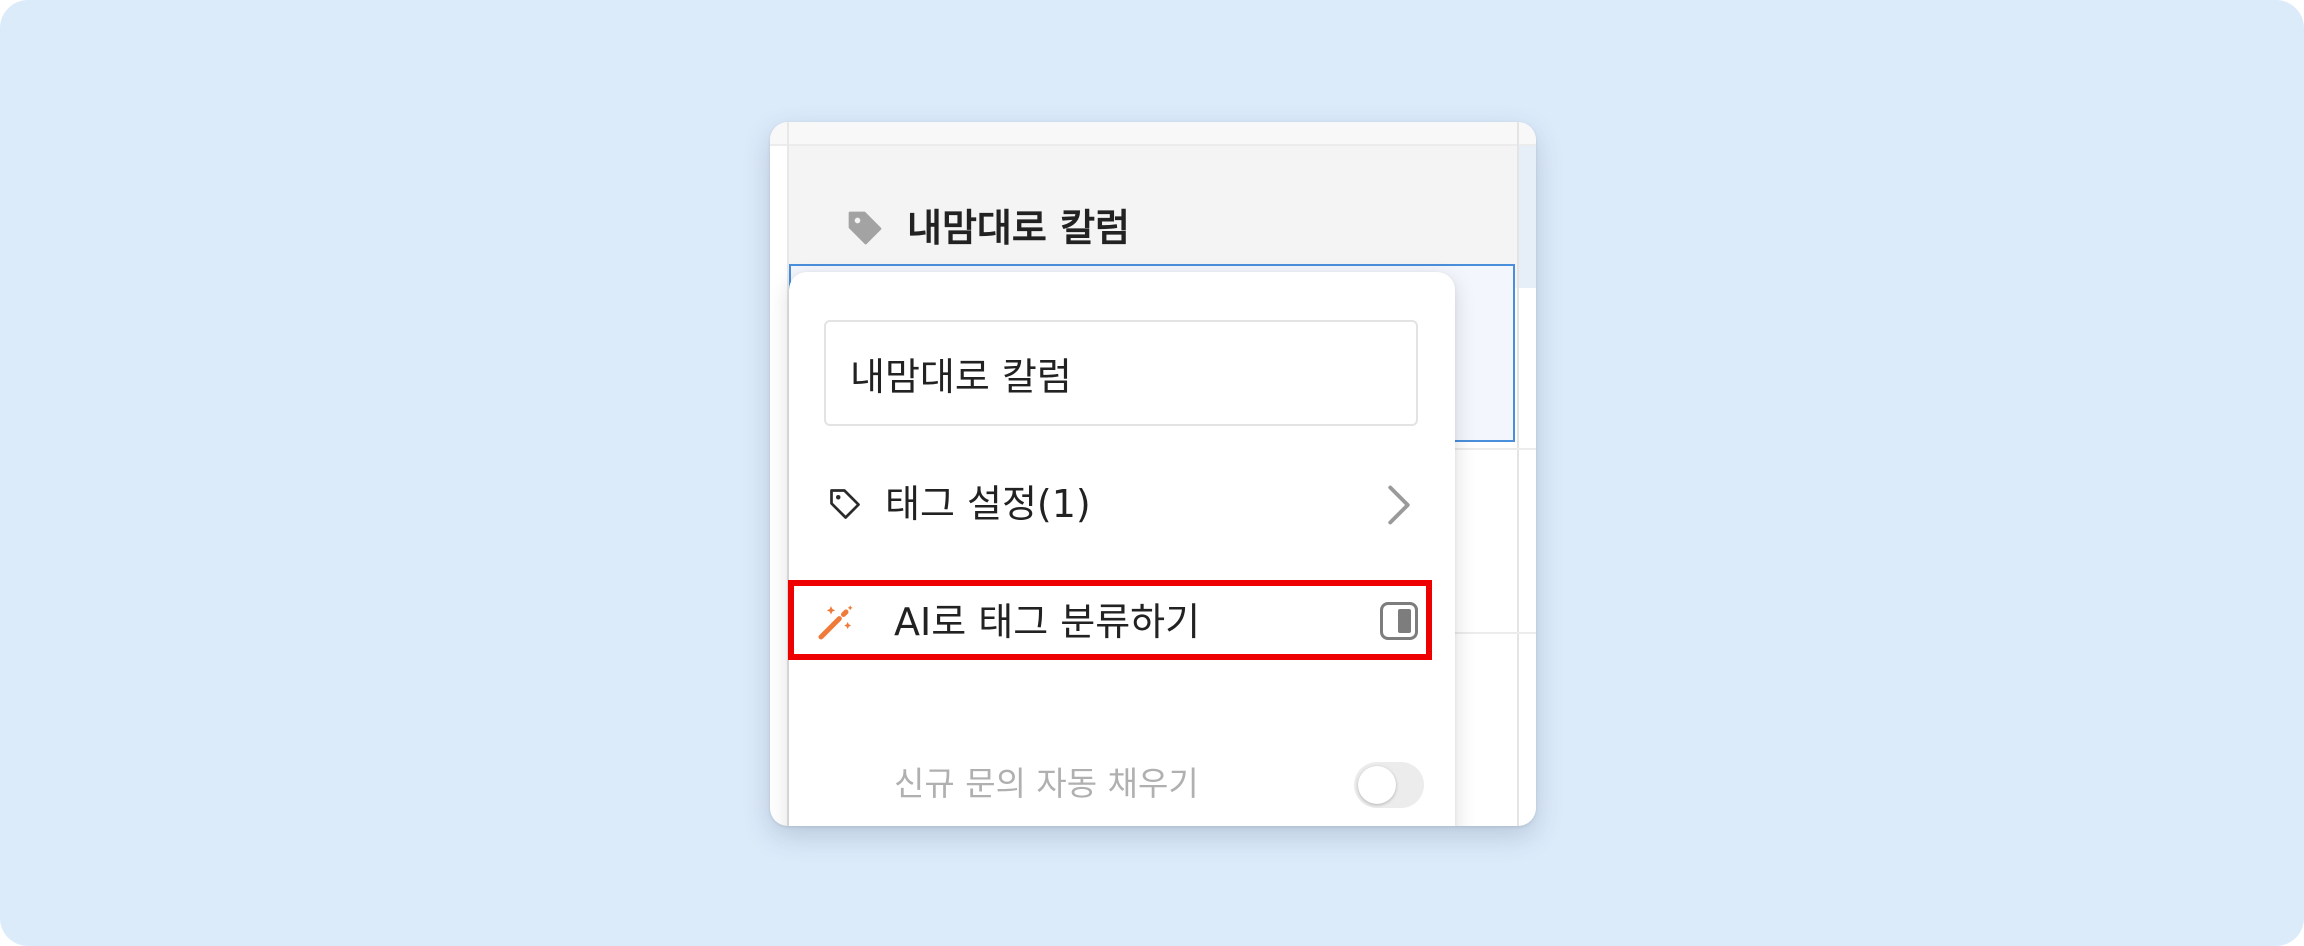 This screenshot has width=2304, height=946. I want to click on column-title: 내맘대로 칼럼, so click(1018, 228).